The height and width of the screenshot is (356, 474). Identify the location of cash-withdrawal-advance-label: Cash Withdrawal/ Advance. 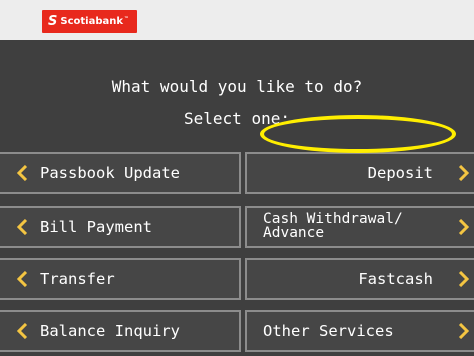
(333, 226).